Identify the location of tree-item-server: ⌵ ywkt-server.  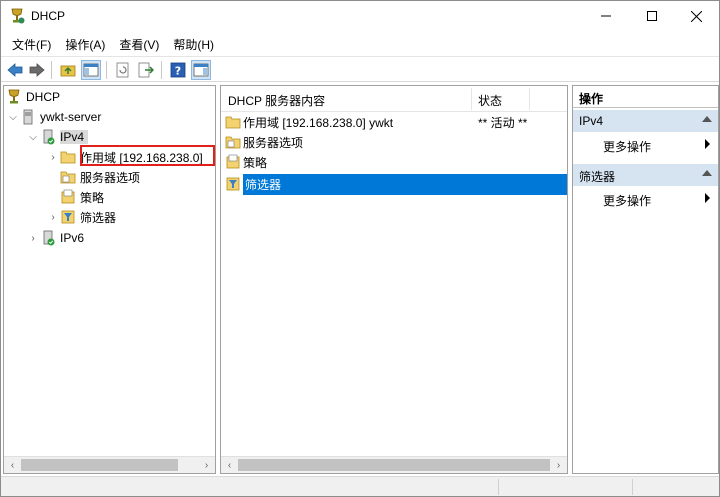
(53, 117).